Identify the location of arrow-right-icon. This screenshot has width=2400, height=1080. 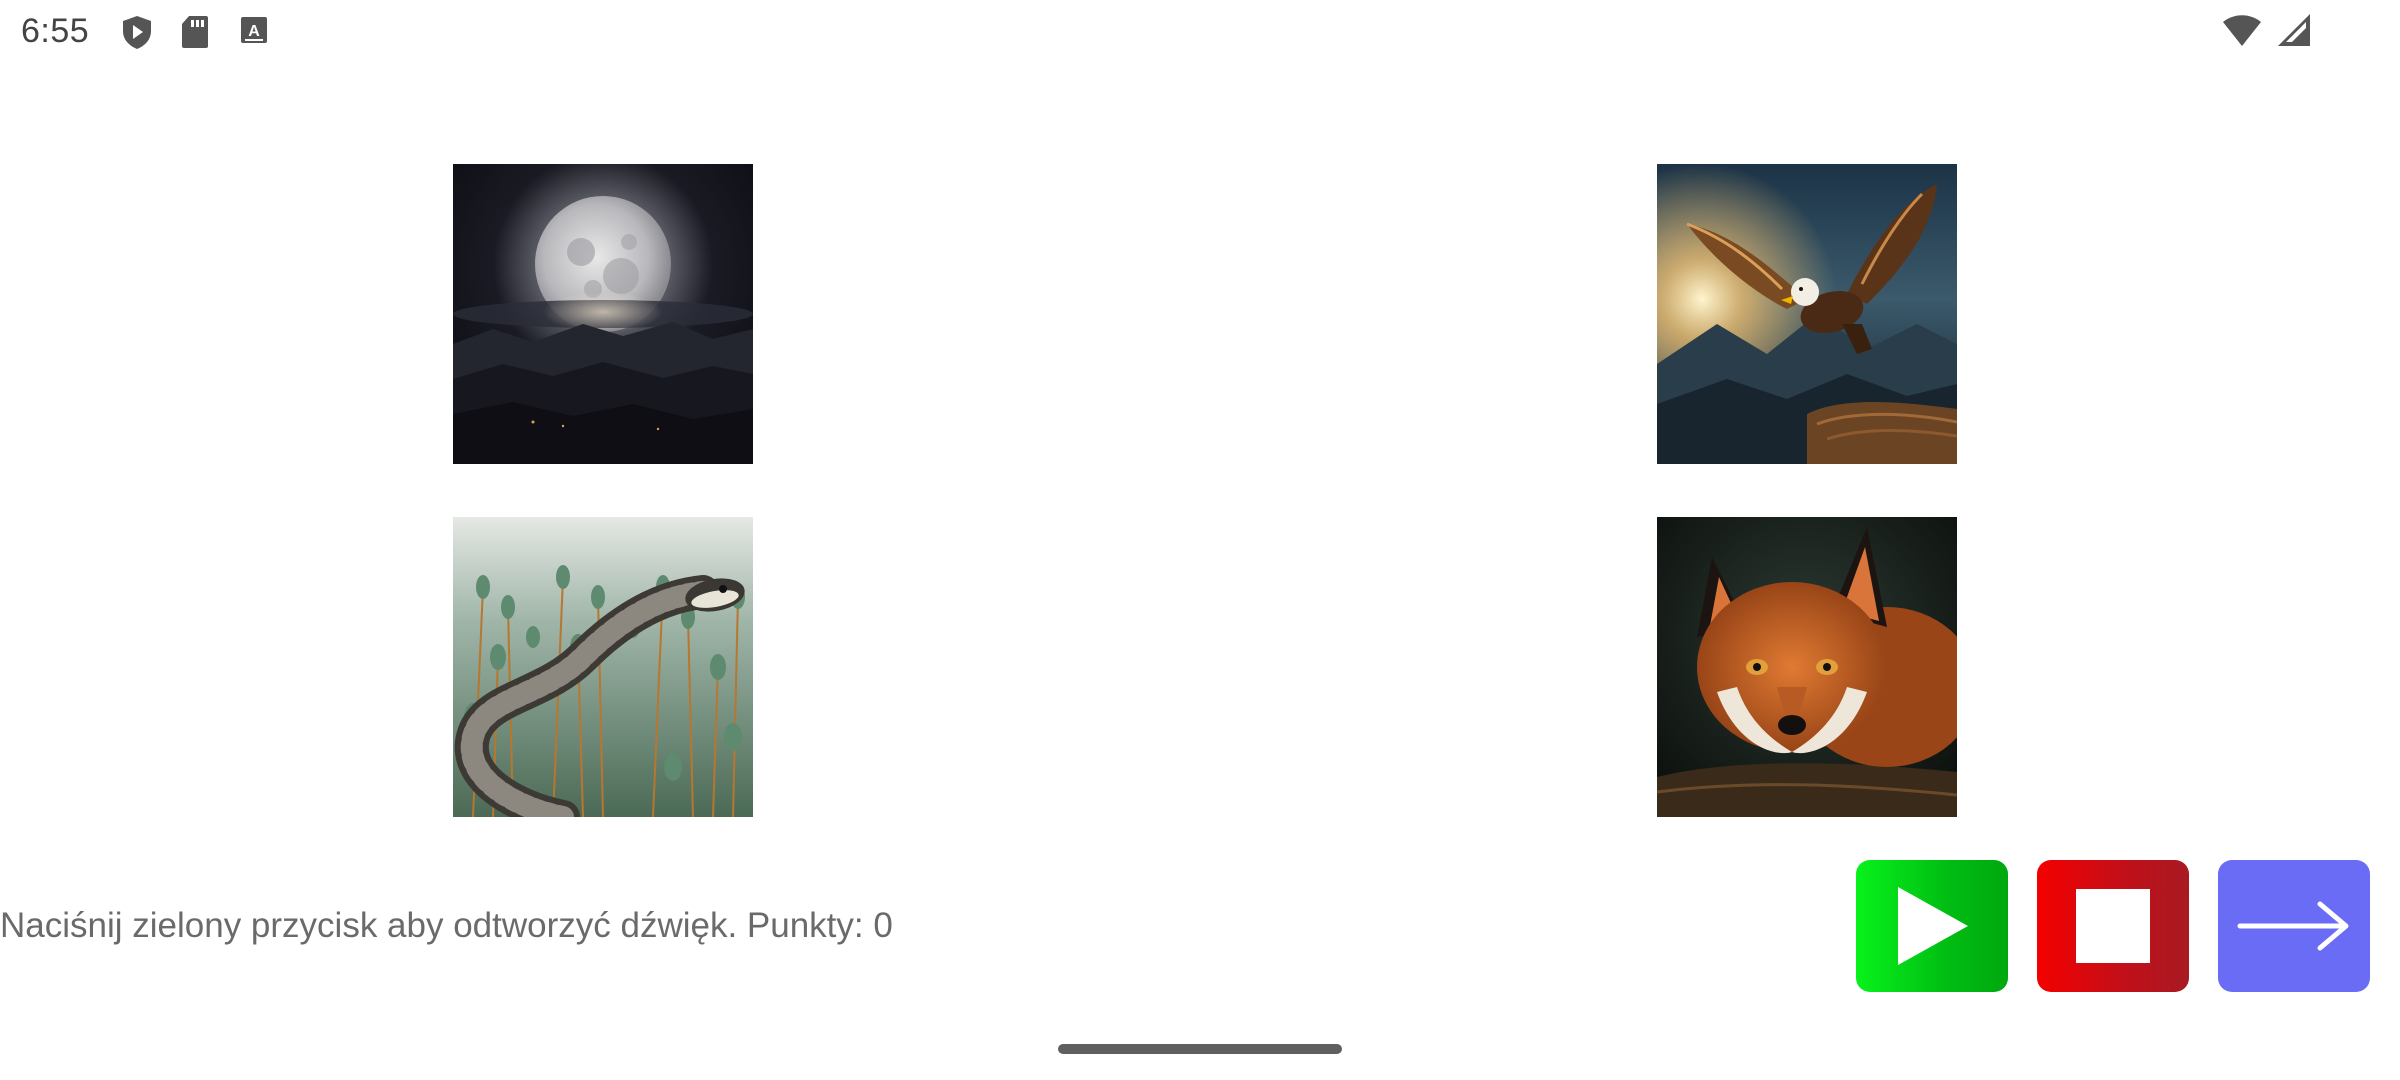
(2293, 926).